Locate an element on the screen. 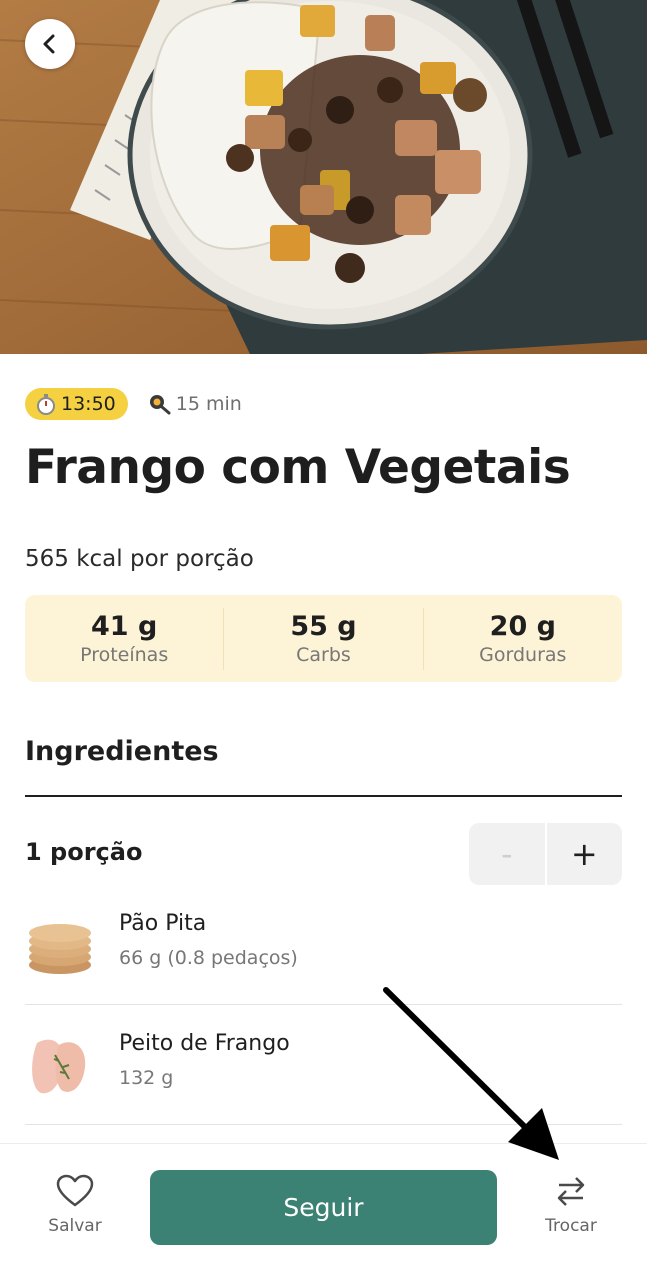 This screenshot has width=647, height=1280. macro-value: 41 g is located at coordinates (124, 626).